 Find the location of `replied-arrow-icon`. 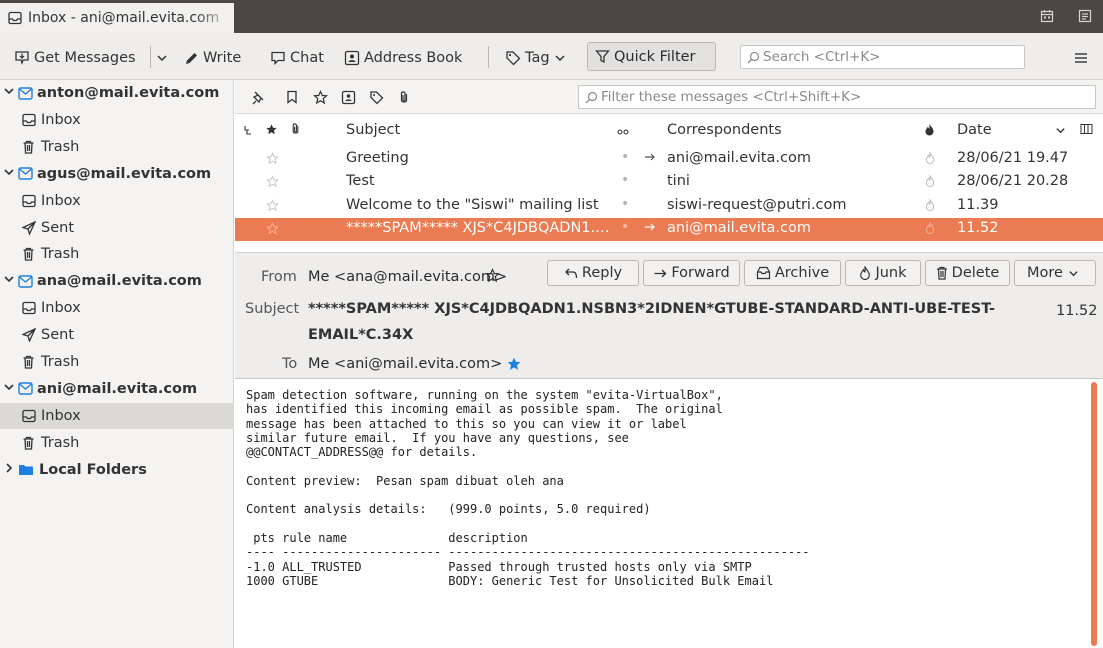

replied-arrow-icon is located at coordinates (650, 159).